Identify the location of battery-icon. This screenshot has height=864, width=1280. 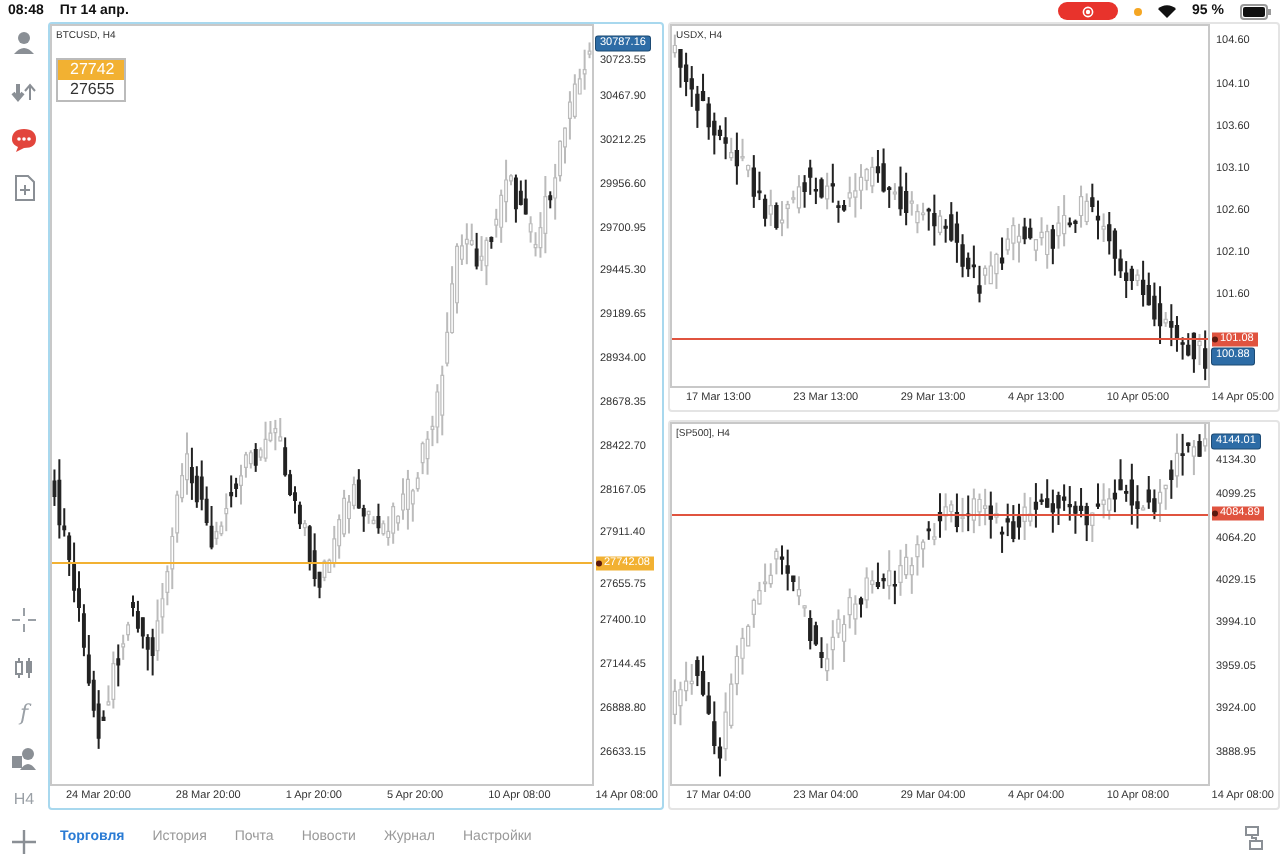
(1256, 11).